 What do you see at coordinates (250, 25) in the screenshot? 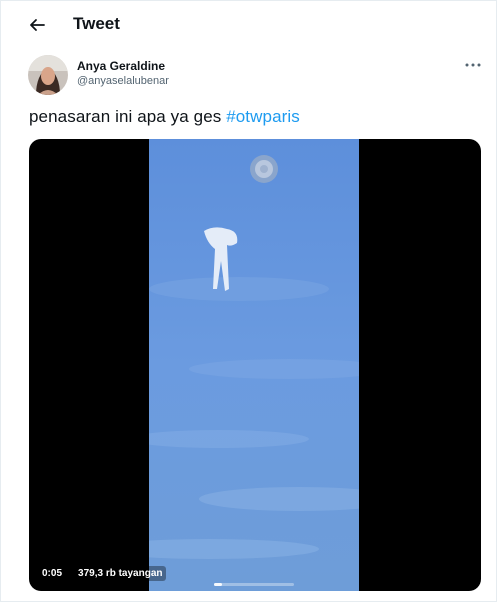
I see `page-header: Tweet` at bounding box center [250, 25].